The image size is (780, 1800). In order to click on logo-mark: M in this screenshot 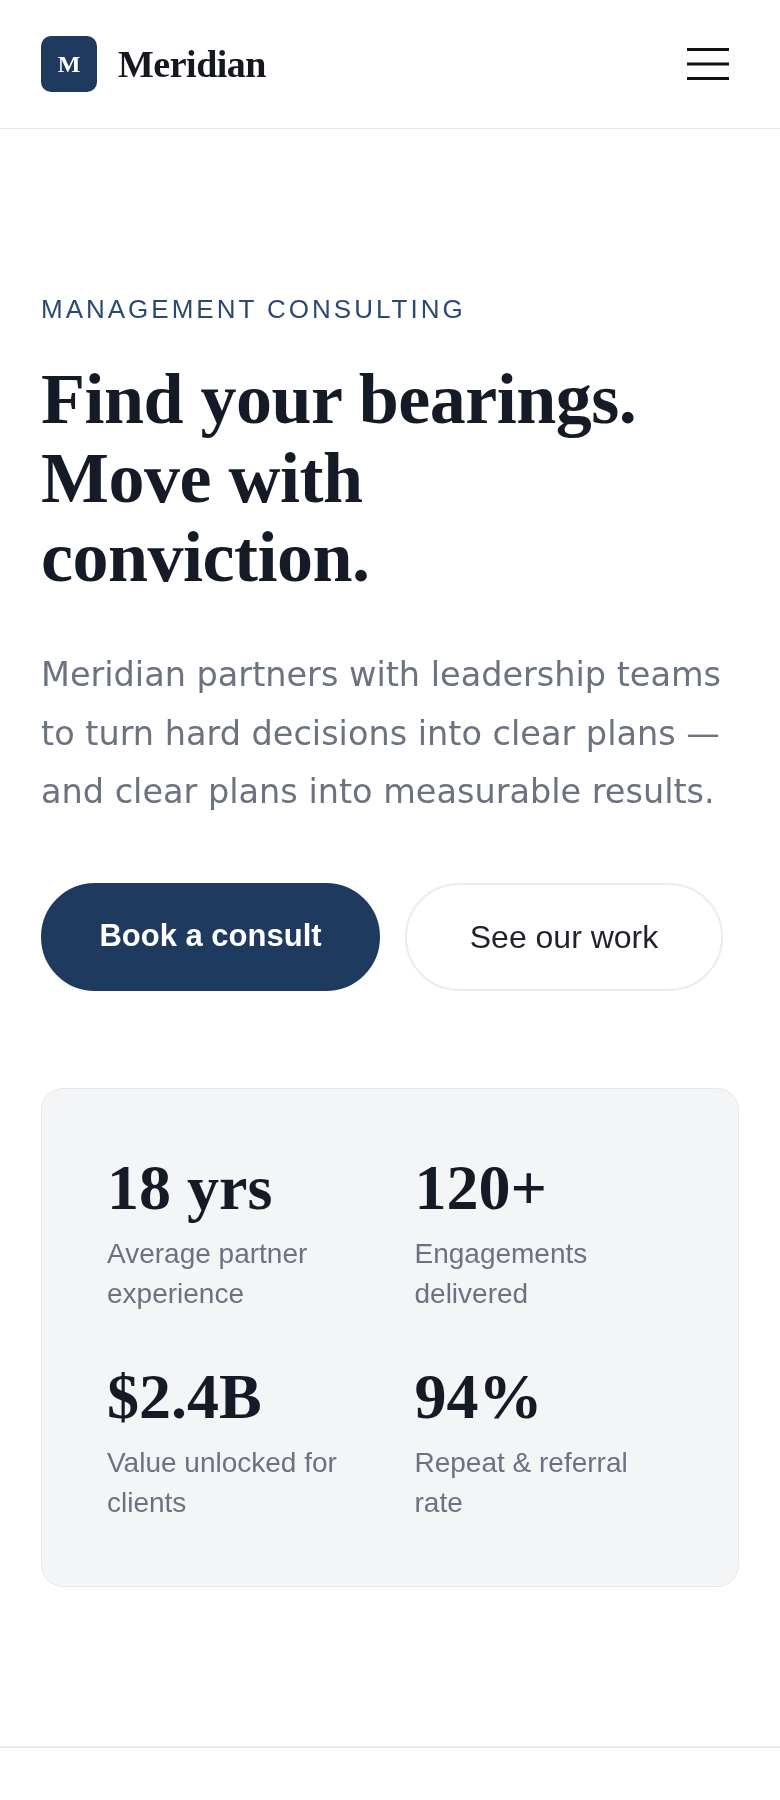, I will do `click(69, 64)`.